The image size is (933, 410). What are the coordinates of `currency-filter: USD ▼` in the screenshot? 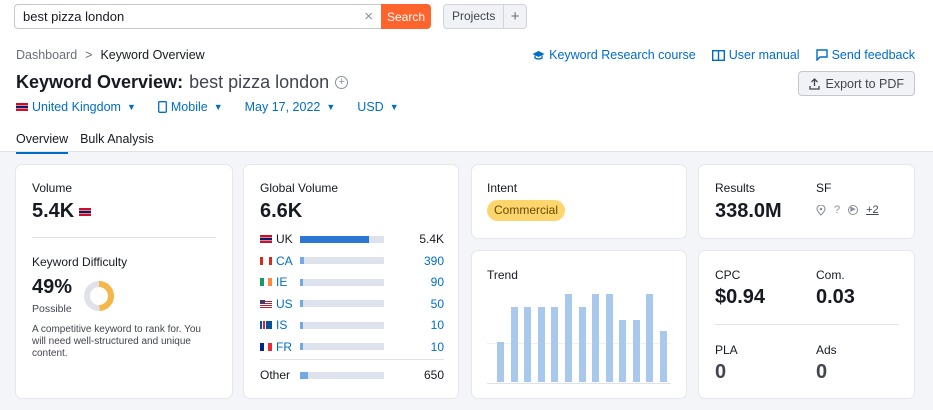 It's located at (377, 107).